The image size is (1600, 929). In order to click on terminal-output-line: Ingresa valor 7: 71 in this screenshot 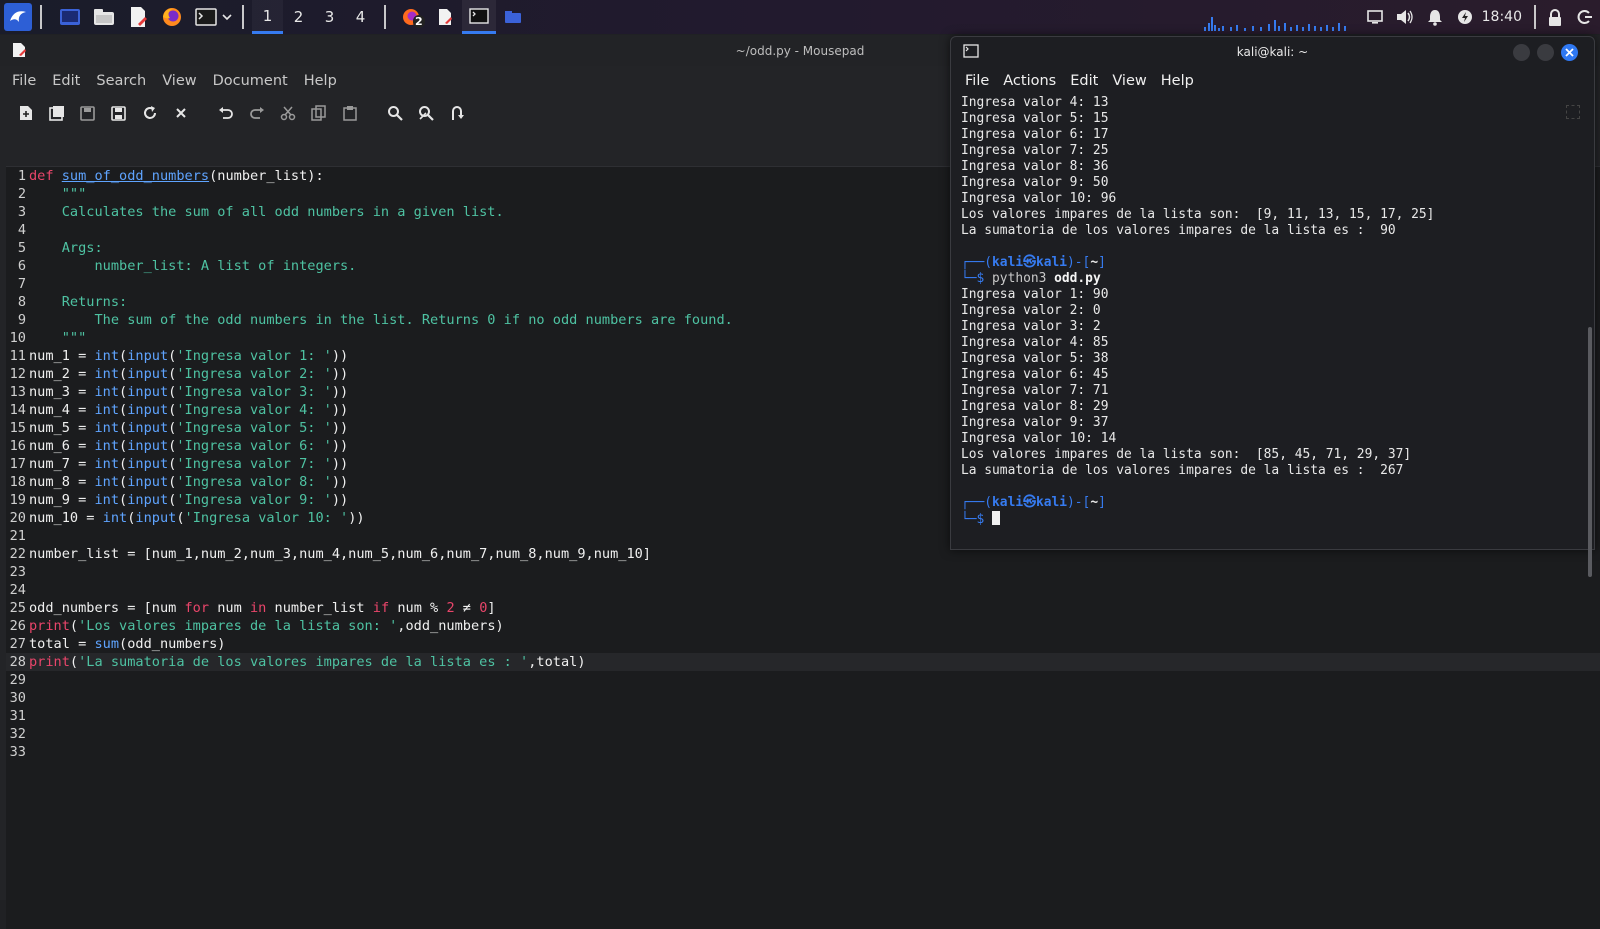, I will do `click(1035, 390)`.